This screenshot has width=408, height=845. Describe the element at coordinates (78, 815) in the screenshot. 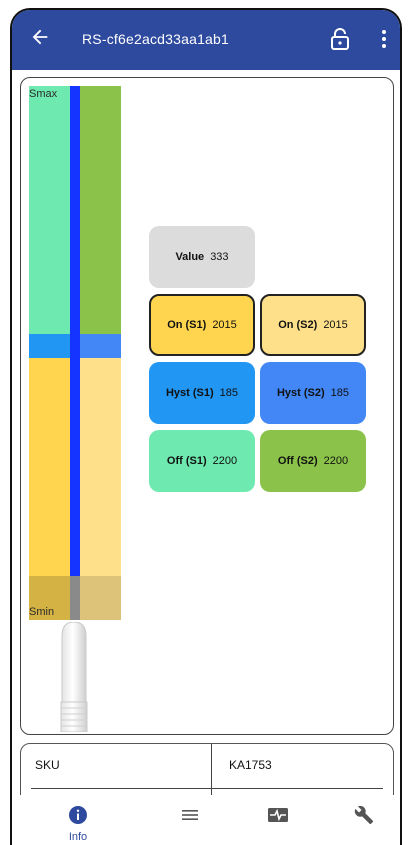

I see `info-icon` at that location.